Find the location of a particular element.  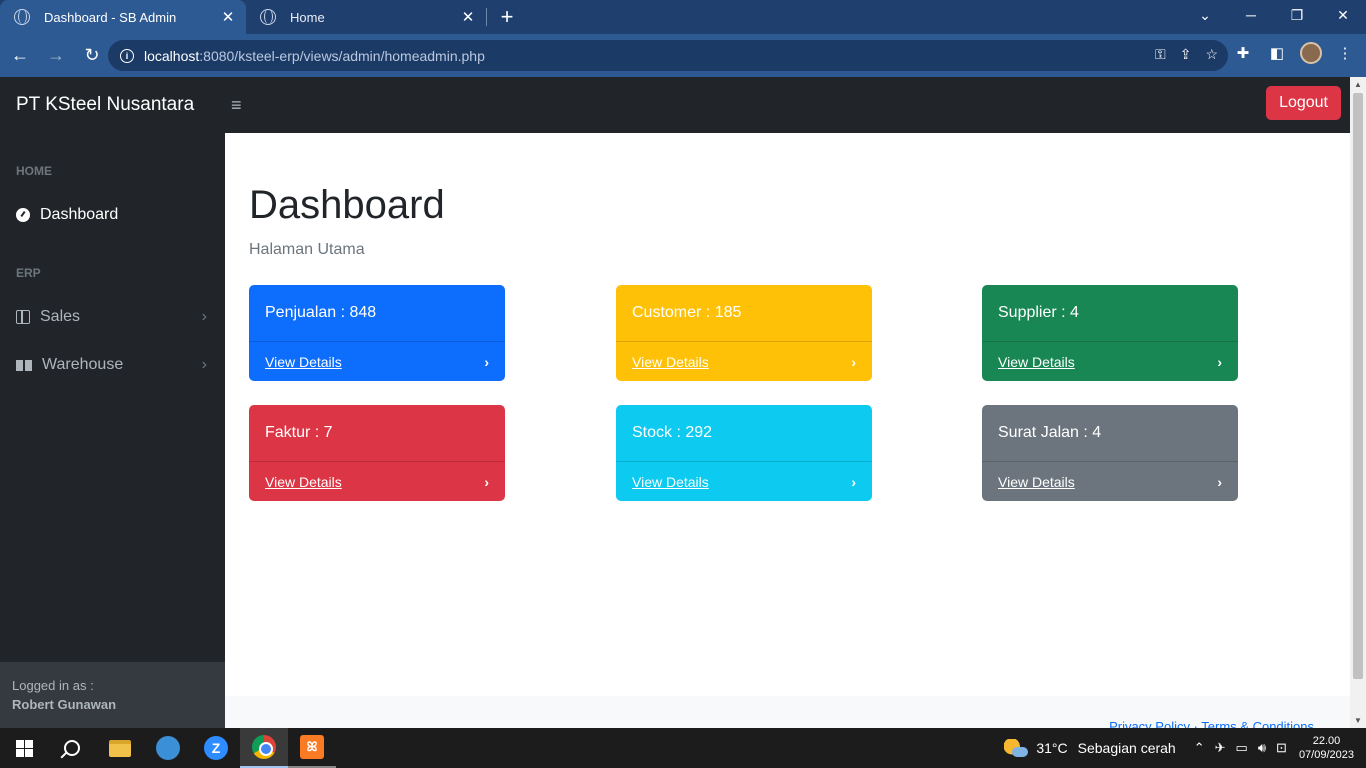

tab-title: Dashboard - SB Admin is located at coordinates (110, 17).